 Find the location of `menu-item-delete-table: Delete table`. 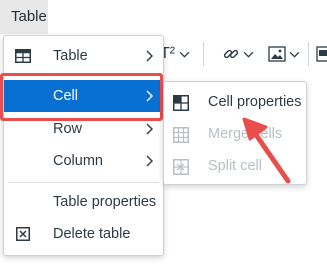

menu-item-delete-table: Delete table is located at coordinates (83, 234).